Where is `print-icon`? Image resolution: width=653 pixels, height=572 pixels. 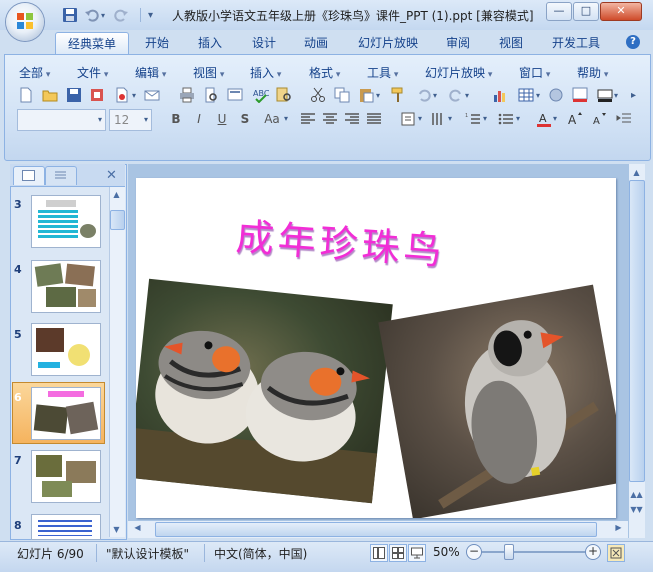 print-icon is located at coordinates (187, 95).